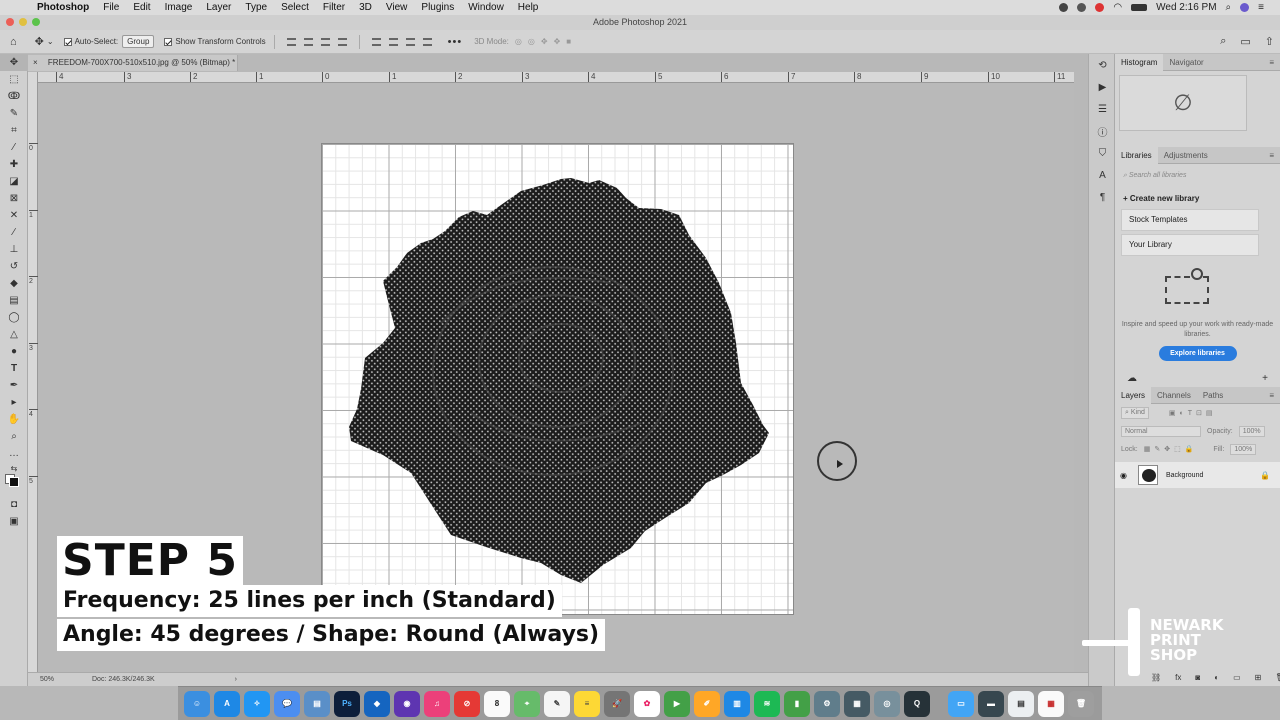 The height and width of the screenshot is (720, 1280). I want to click on auto-select-dropdown: Group, so click(138, 41).